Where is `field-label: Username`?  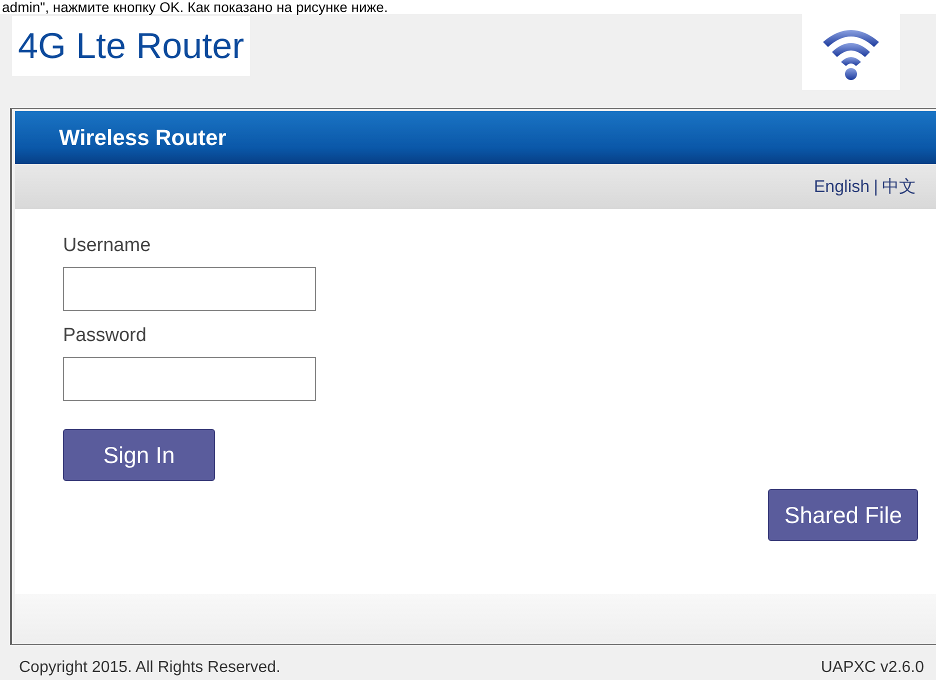 field-label: Username is located at coordinates (107, 246).